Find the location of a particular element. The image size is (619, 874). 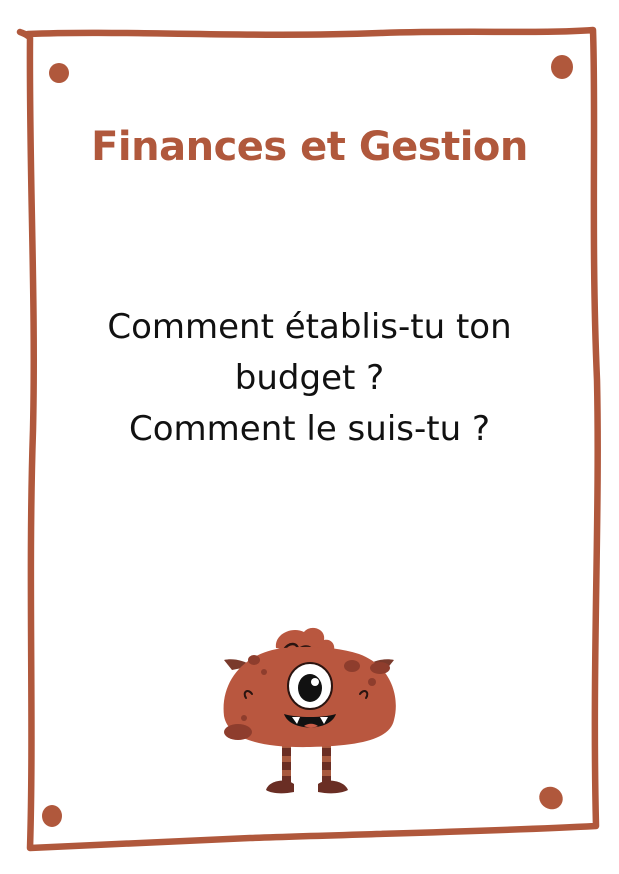

card-title: Finances et Gestion is located at coordinates (309, 147).